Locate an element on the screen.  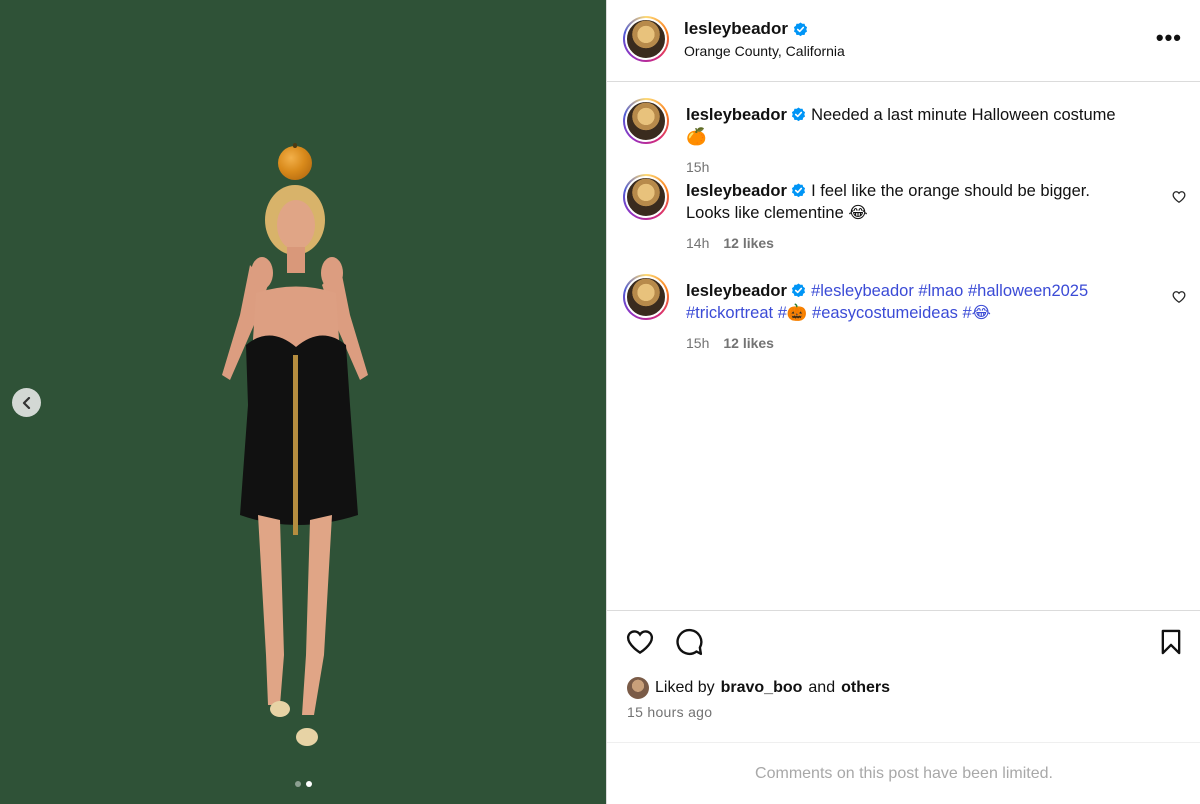
comment-button is located at coordinates (689, 642).